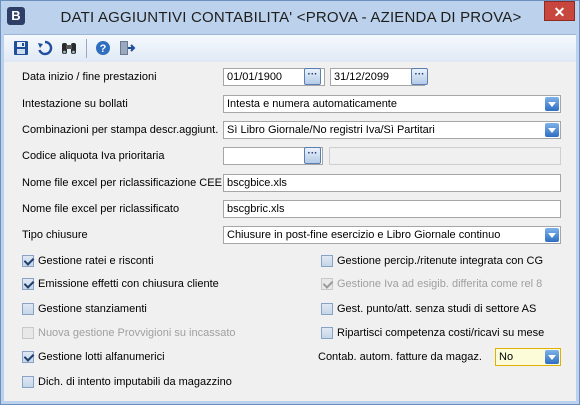 The width and height of the screenshot is (580, 405). Describe the element at coordinates (559, 11) in the screenshot. I see `close-button: ✕` at that location.